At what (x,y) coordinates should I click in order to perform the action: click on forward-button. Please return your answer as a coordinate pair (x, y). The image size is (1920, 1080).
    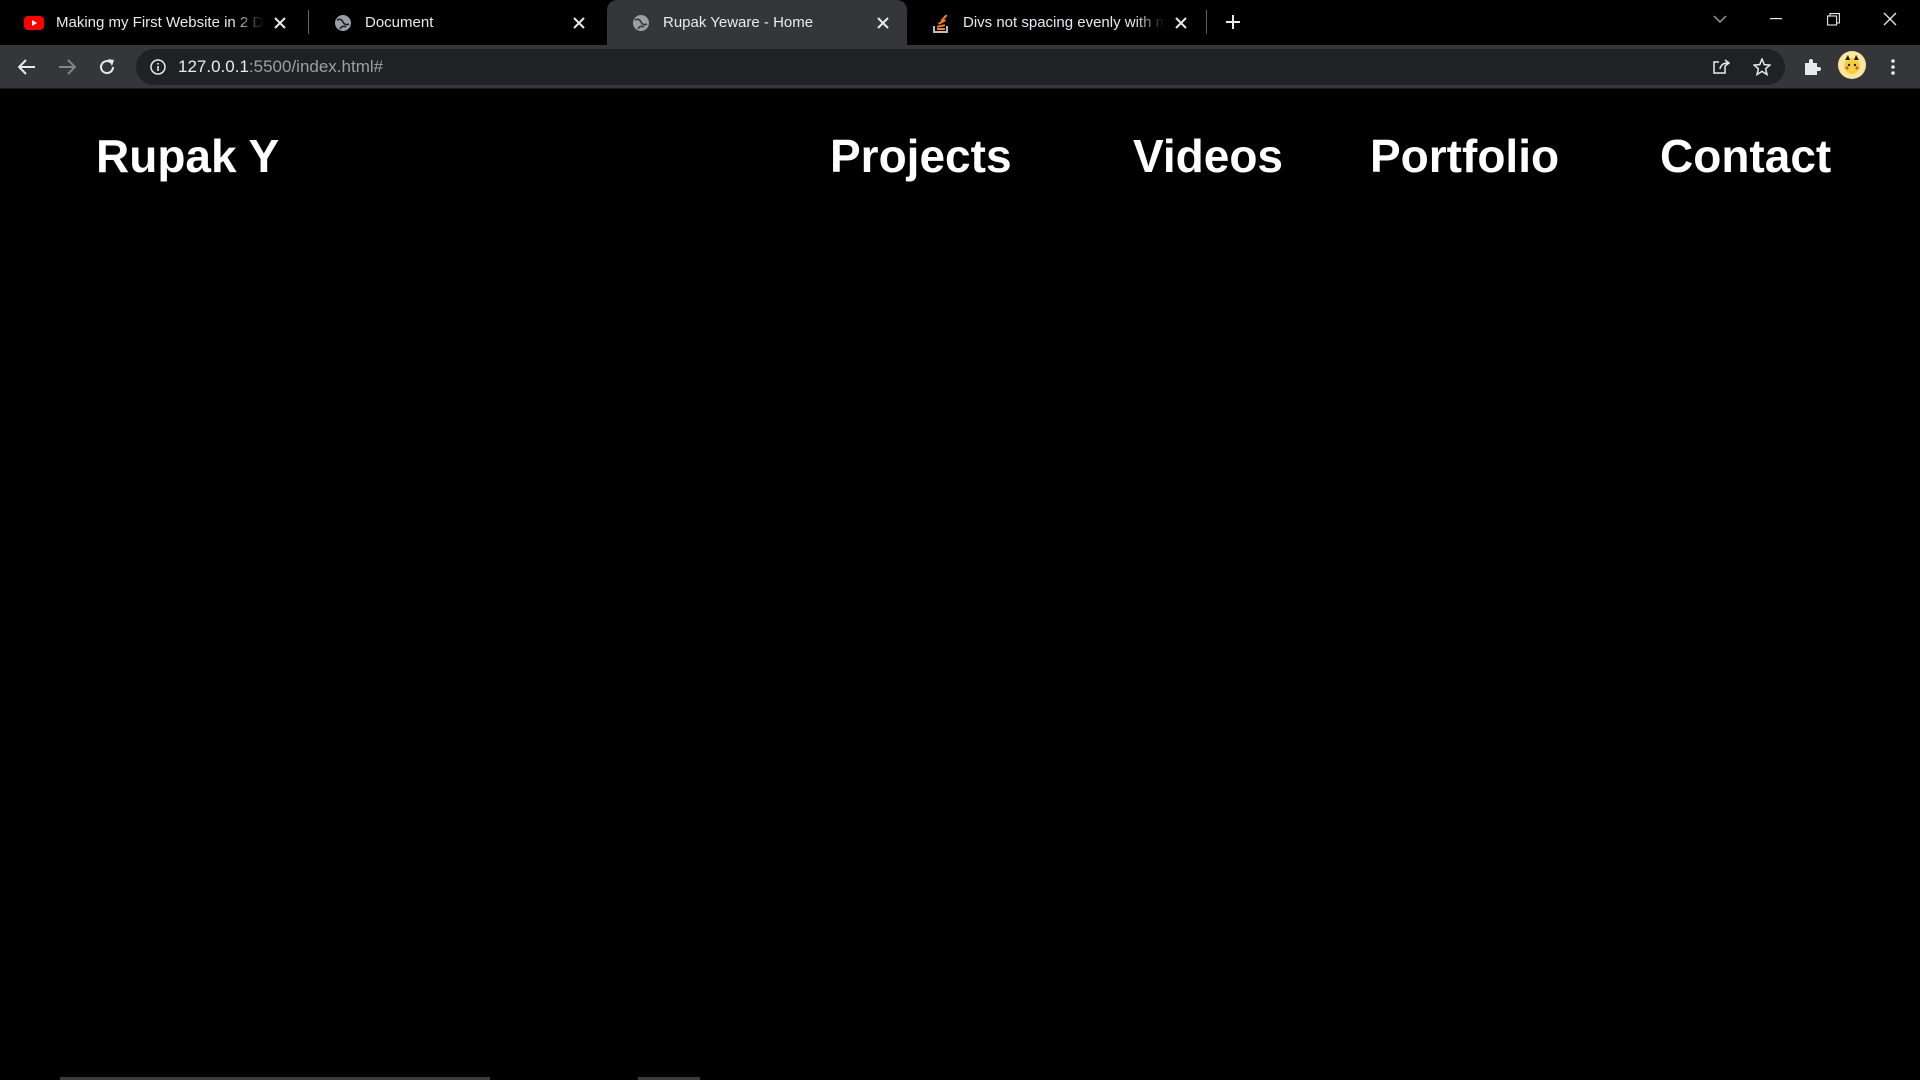
    Looking at the image, I should click on (67, 67).